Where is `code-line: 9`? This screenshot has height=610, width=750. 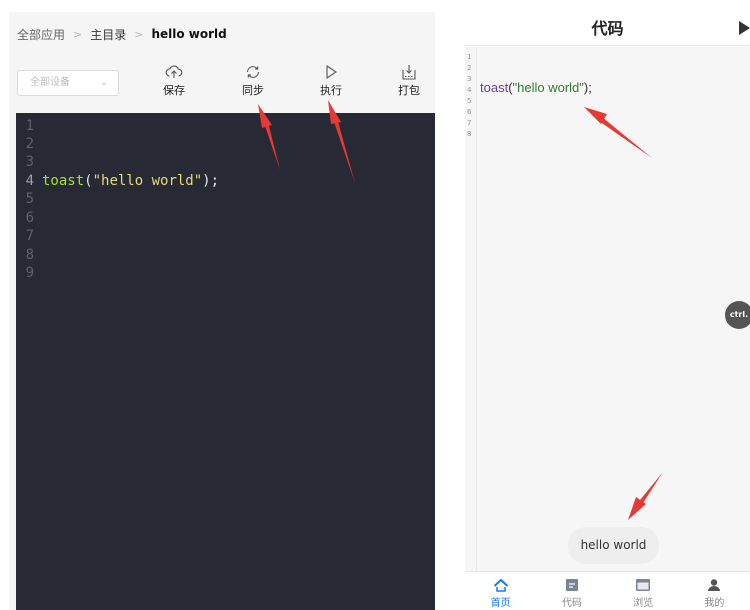 code-line: 9 is located at coordinates (225, 274).